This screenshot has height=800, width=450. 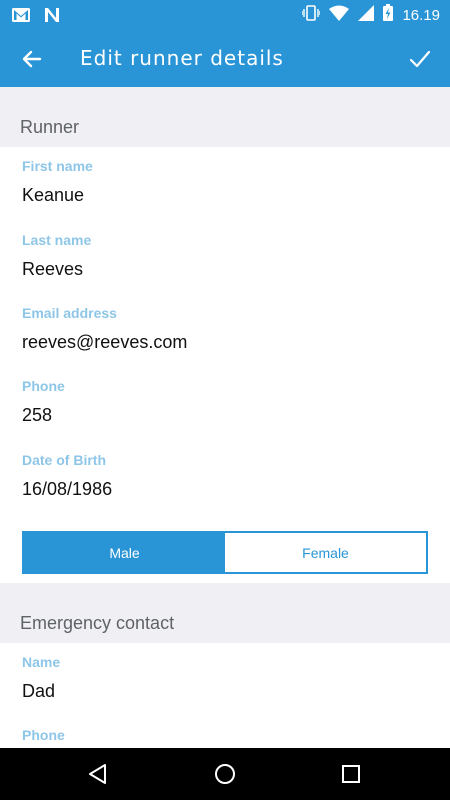 What do you see at coordinates (32, 59) in the screenshot?
I see `arrow-left-icon` at bounding box center [32, 59].